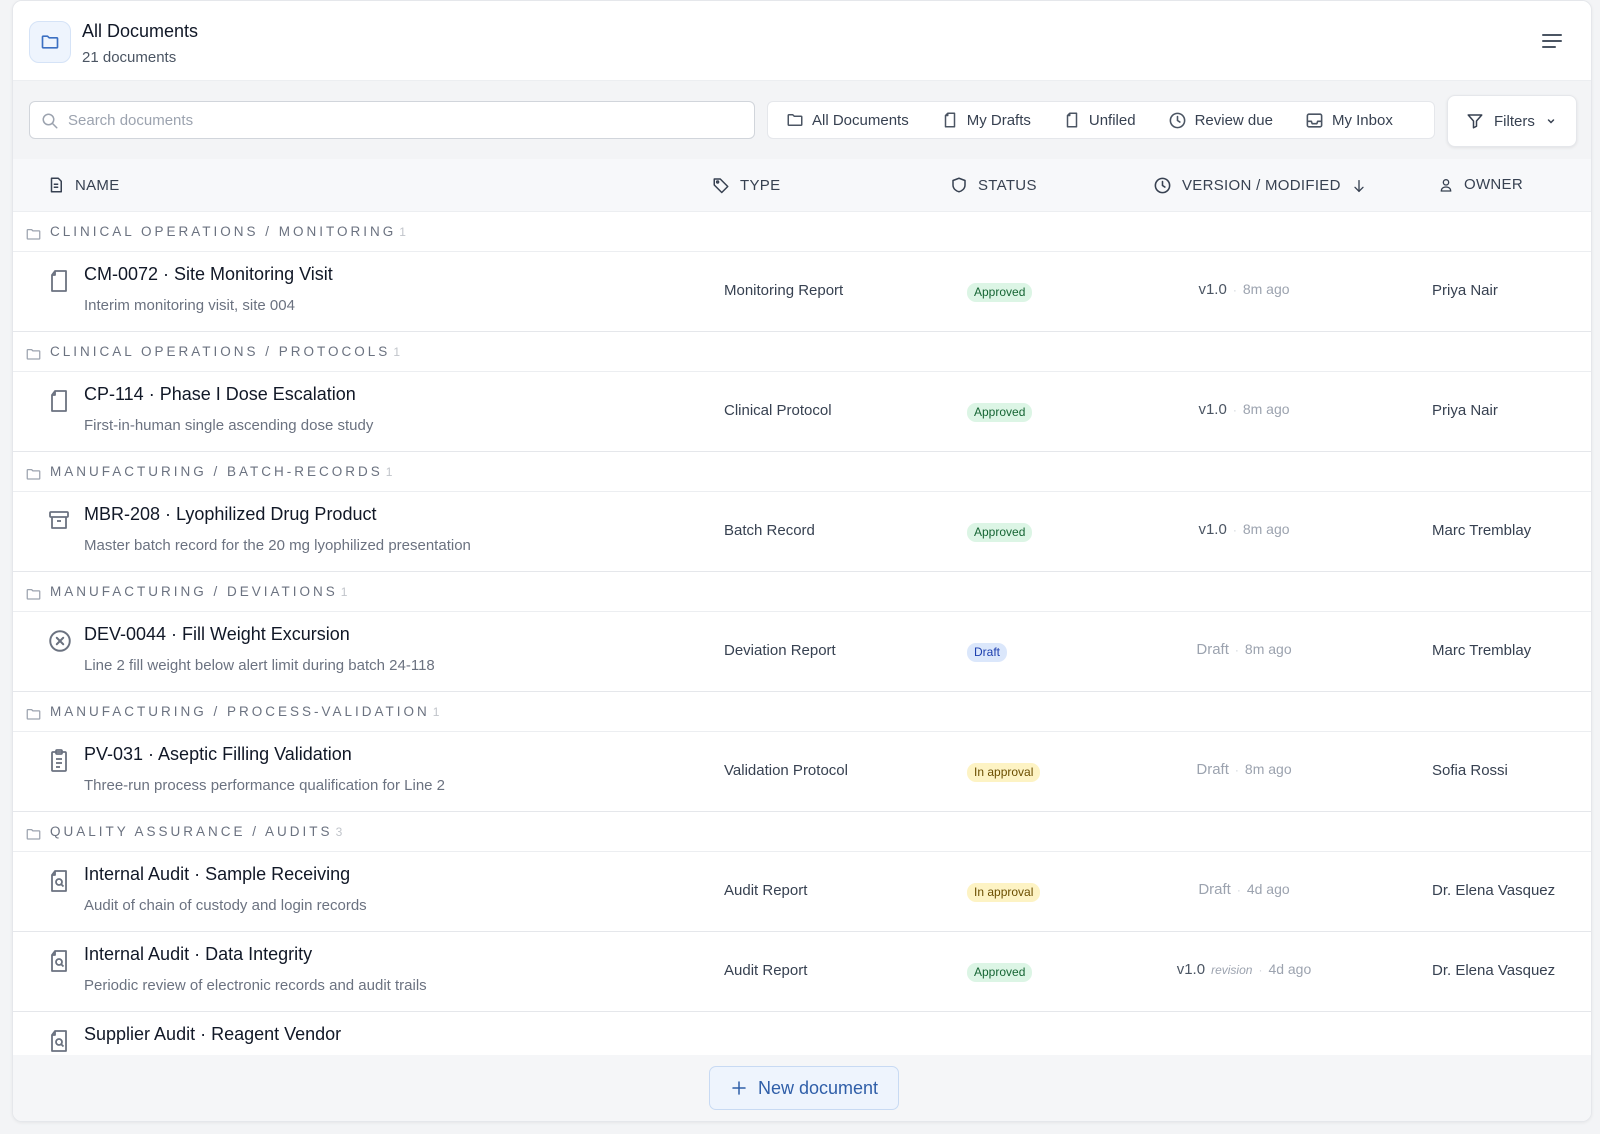 This screenshot has height=1134, width=1600. What do you see at coordinates (1233, 120) in the screenshot?
I see `view-label: Review due` at bounding box center [1233, 120].